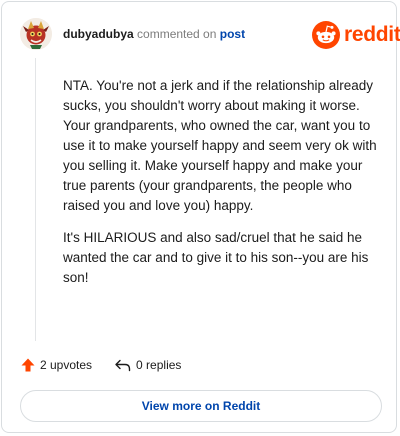 This screenshot has height=436, width=400. Describe the element at coordinates (372, 34) in the screenshot. I see `reddit-wordmark: reddit` at that location.